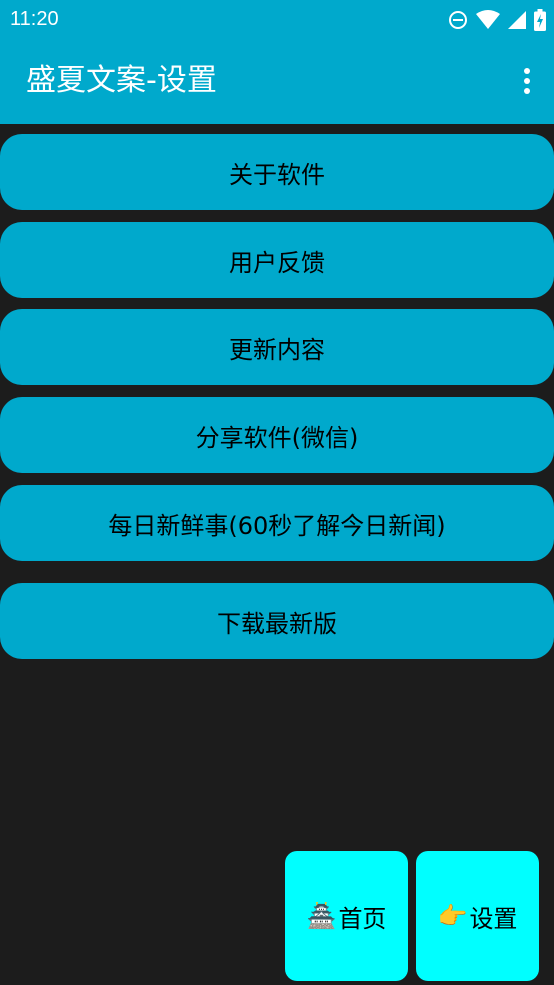  I want to click on update-content-button: 更新内容, so click(277, 347).